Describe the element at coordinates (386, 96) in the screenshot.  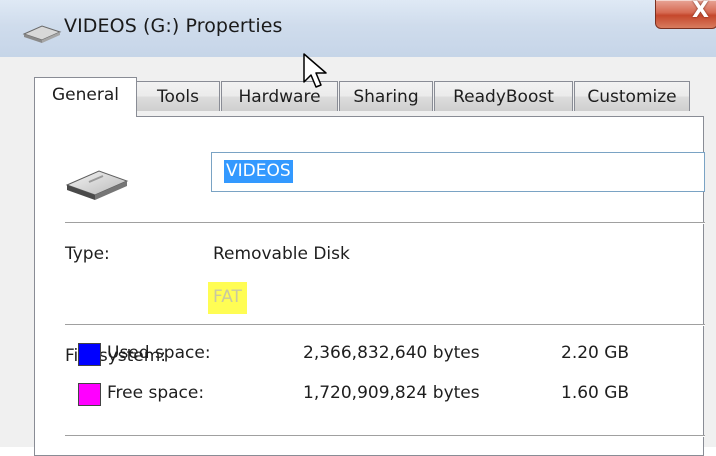
I see `tab-sharing: Sharing` at that location.